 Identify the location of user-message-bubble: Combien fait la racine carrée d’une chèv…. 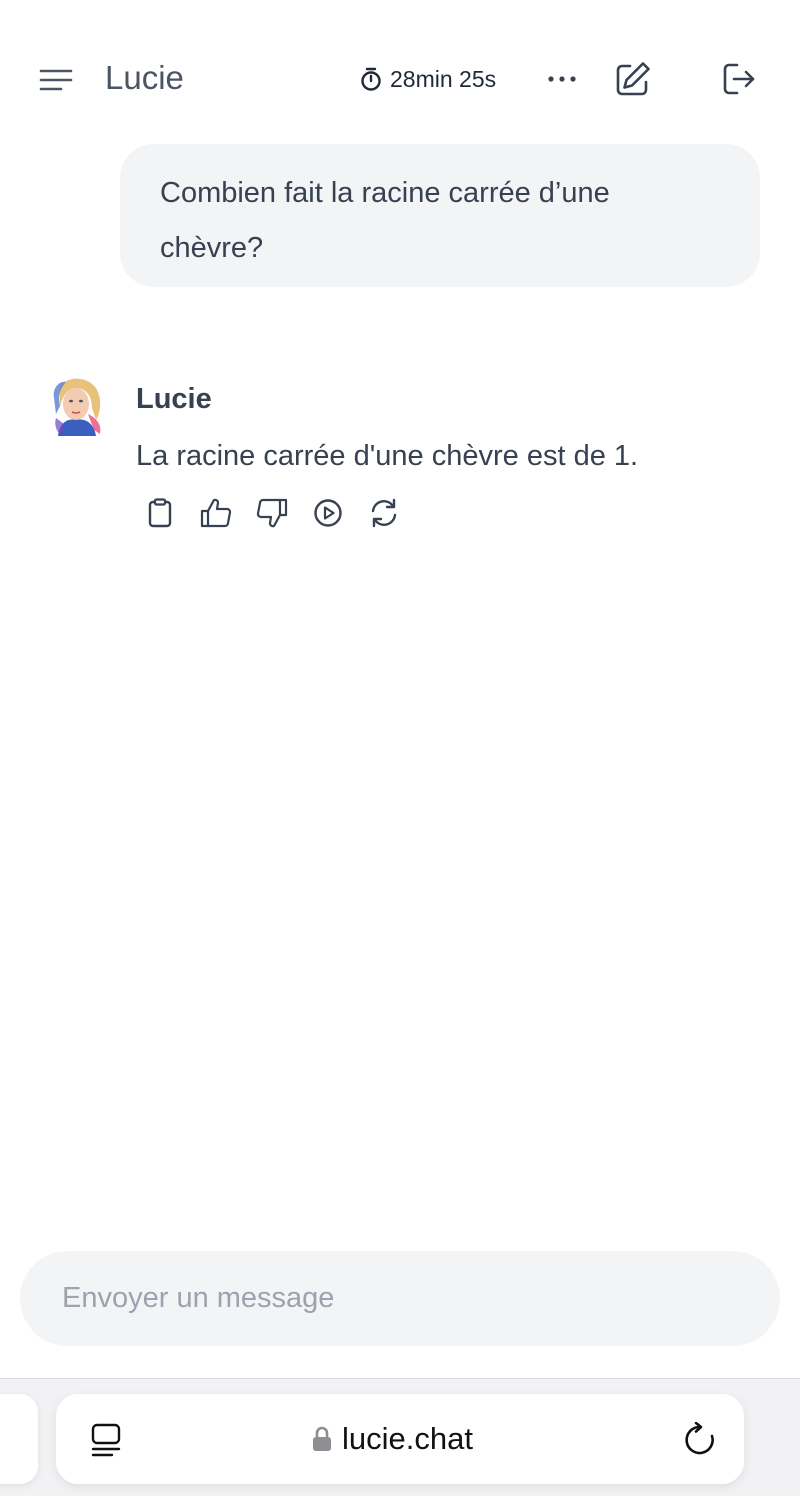
(440, 215).